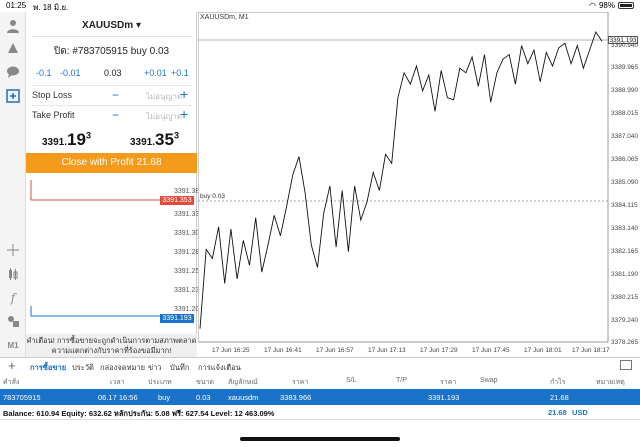 The width and height of the screenshot is (640, 447). Describe the element at coordinates (13, 321) in the screenshot. I see `objects-icon` at that location.